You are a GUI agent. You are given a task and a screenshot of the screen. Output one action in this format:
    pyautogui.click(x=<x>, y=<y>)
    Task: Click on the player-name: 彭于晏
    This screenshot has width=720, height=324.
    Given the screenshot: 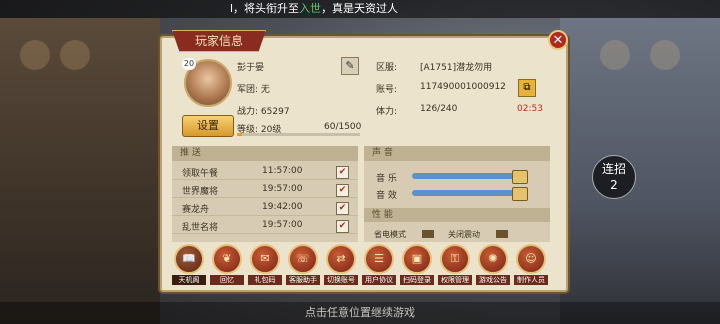 What is the action you would take?
    pyautogui.click(x=251, y=68)
    